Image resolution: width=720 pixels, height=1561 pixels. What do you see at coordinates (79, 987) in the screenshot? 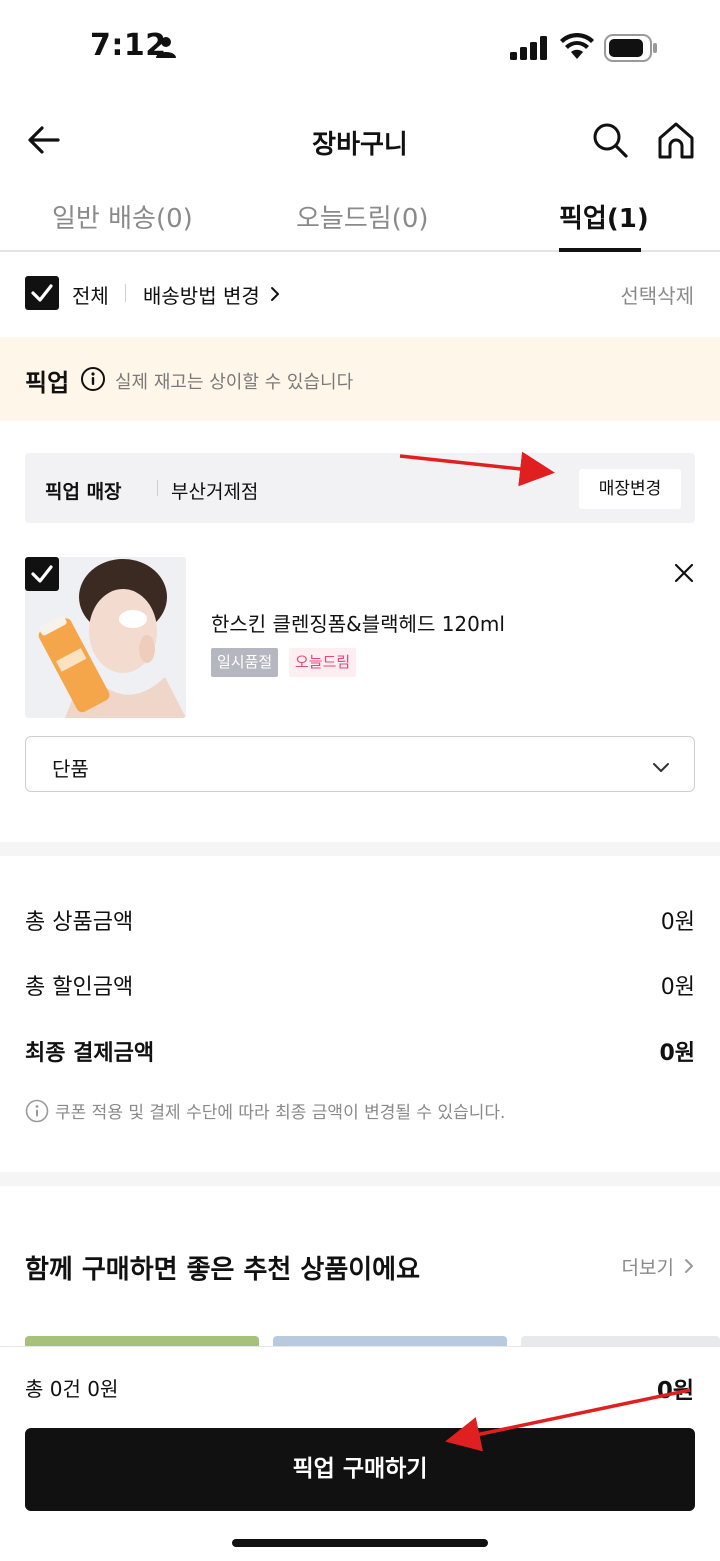
I see `summary-label: 총 할인금액` at bounding box center [79, 987].